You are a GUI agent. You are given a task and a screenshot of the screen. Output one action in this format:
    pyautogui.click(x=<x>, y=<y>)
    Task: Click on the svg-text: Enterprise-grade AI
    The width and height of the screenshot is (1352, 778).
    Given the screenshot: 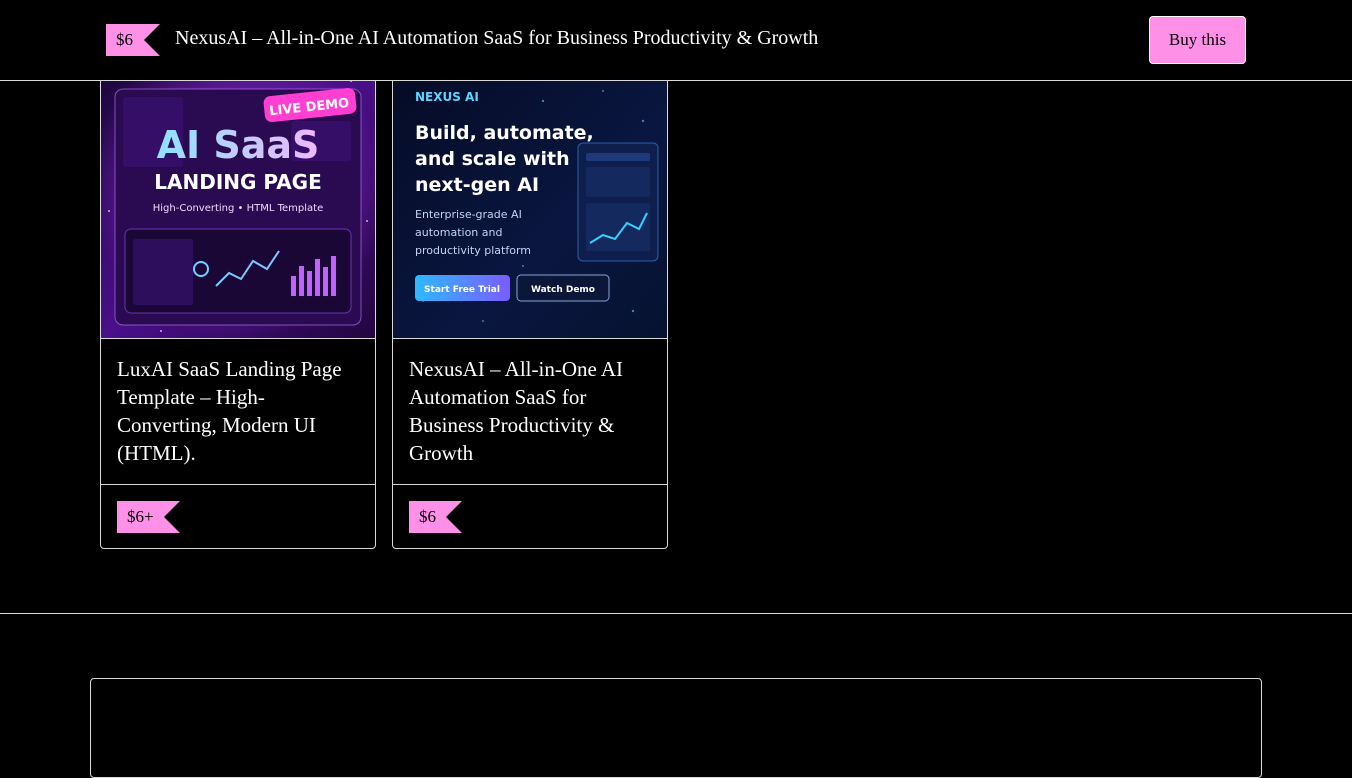 What is the action you would take?
    pyautogui.click(x=468, y=214)
    